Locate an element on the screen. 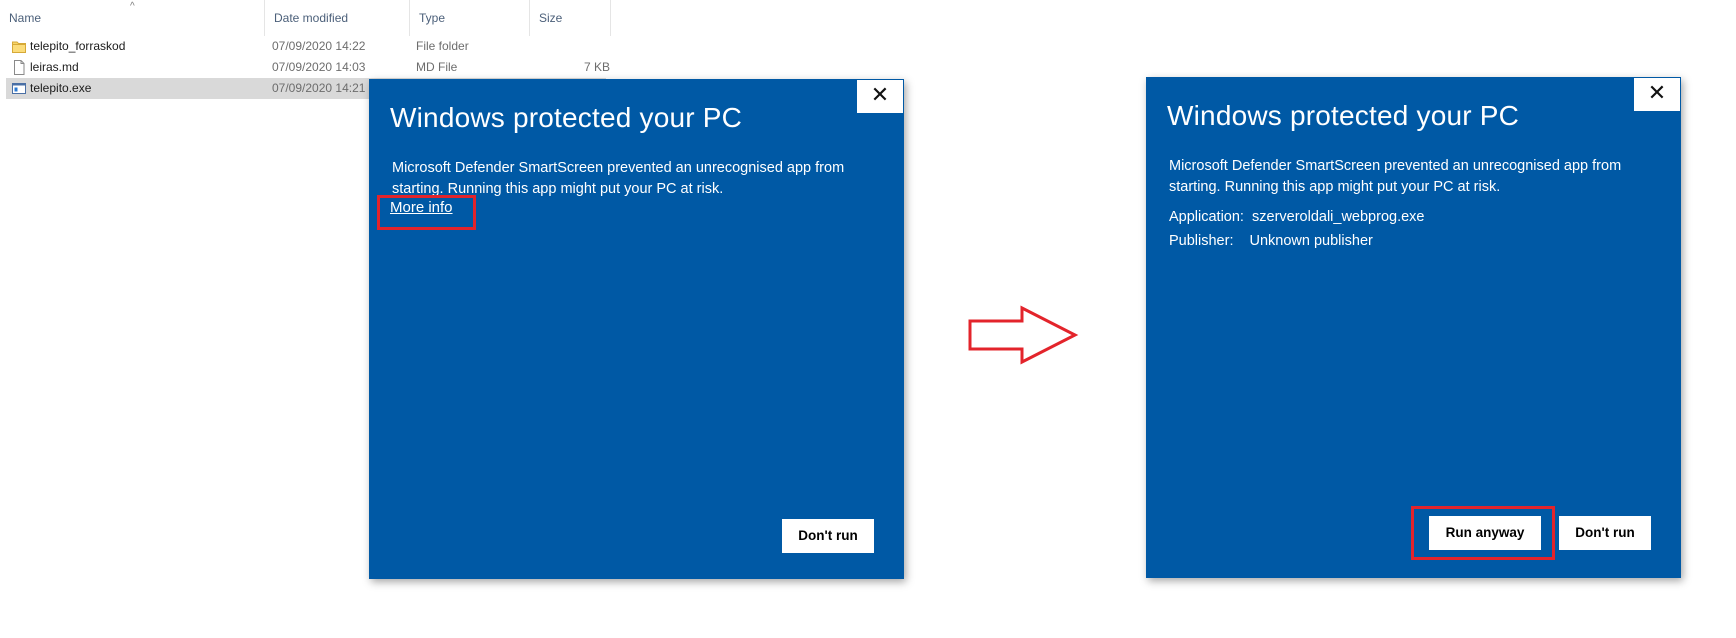  application-info: Application: szerveroldali_webprog.exe is located at coordinates (1297, 217).